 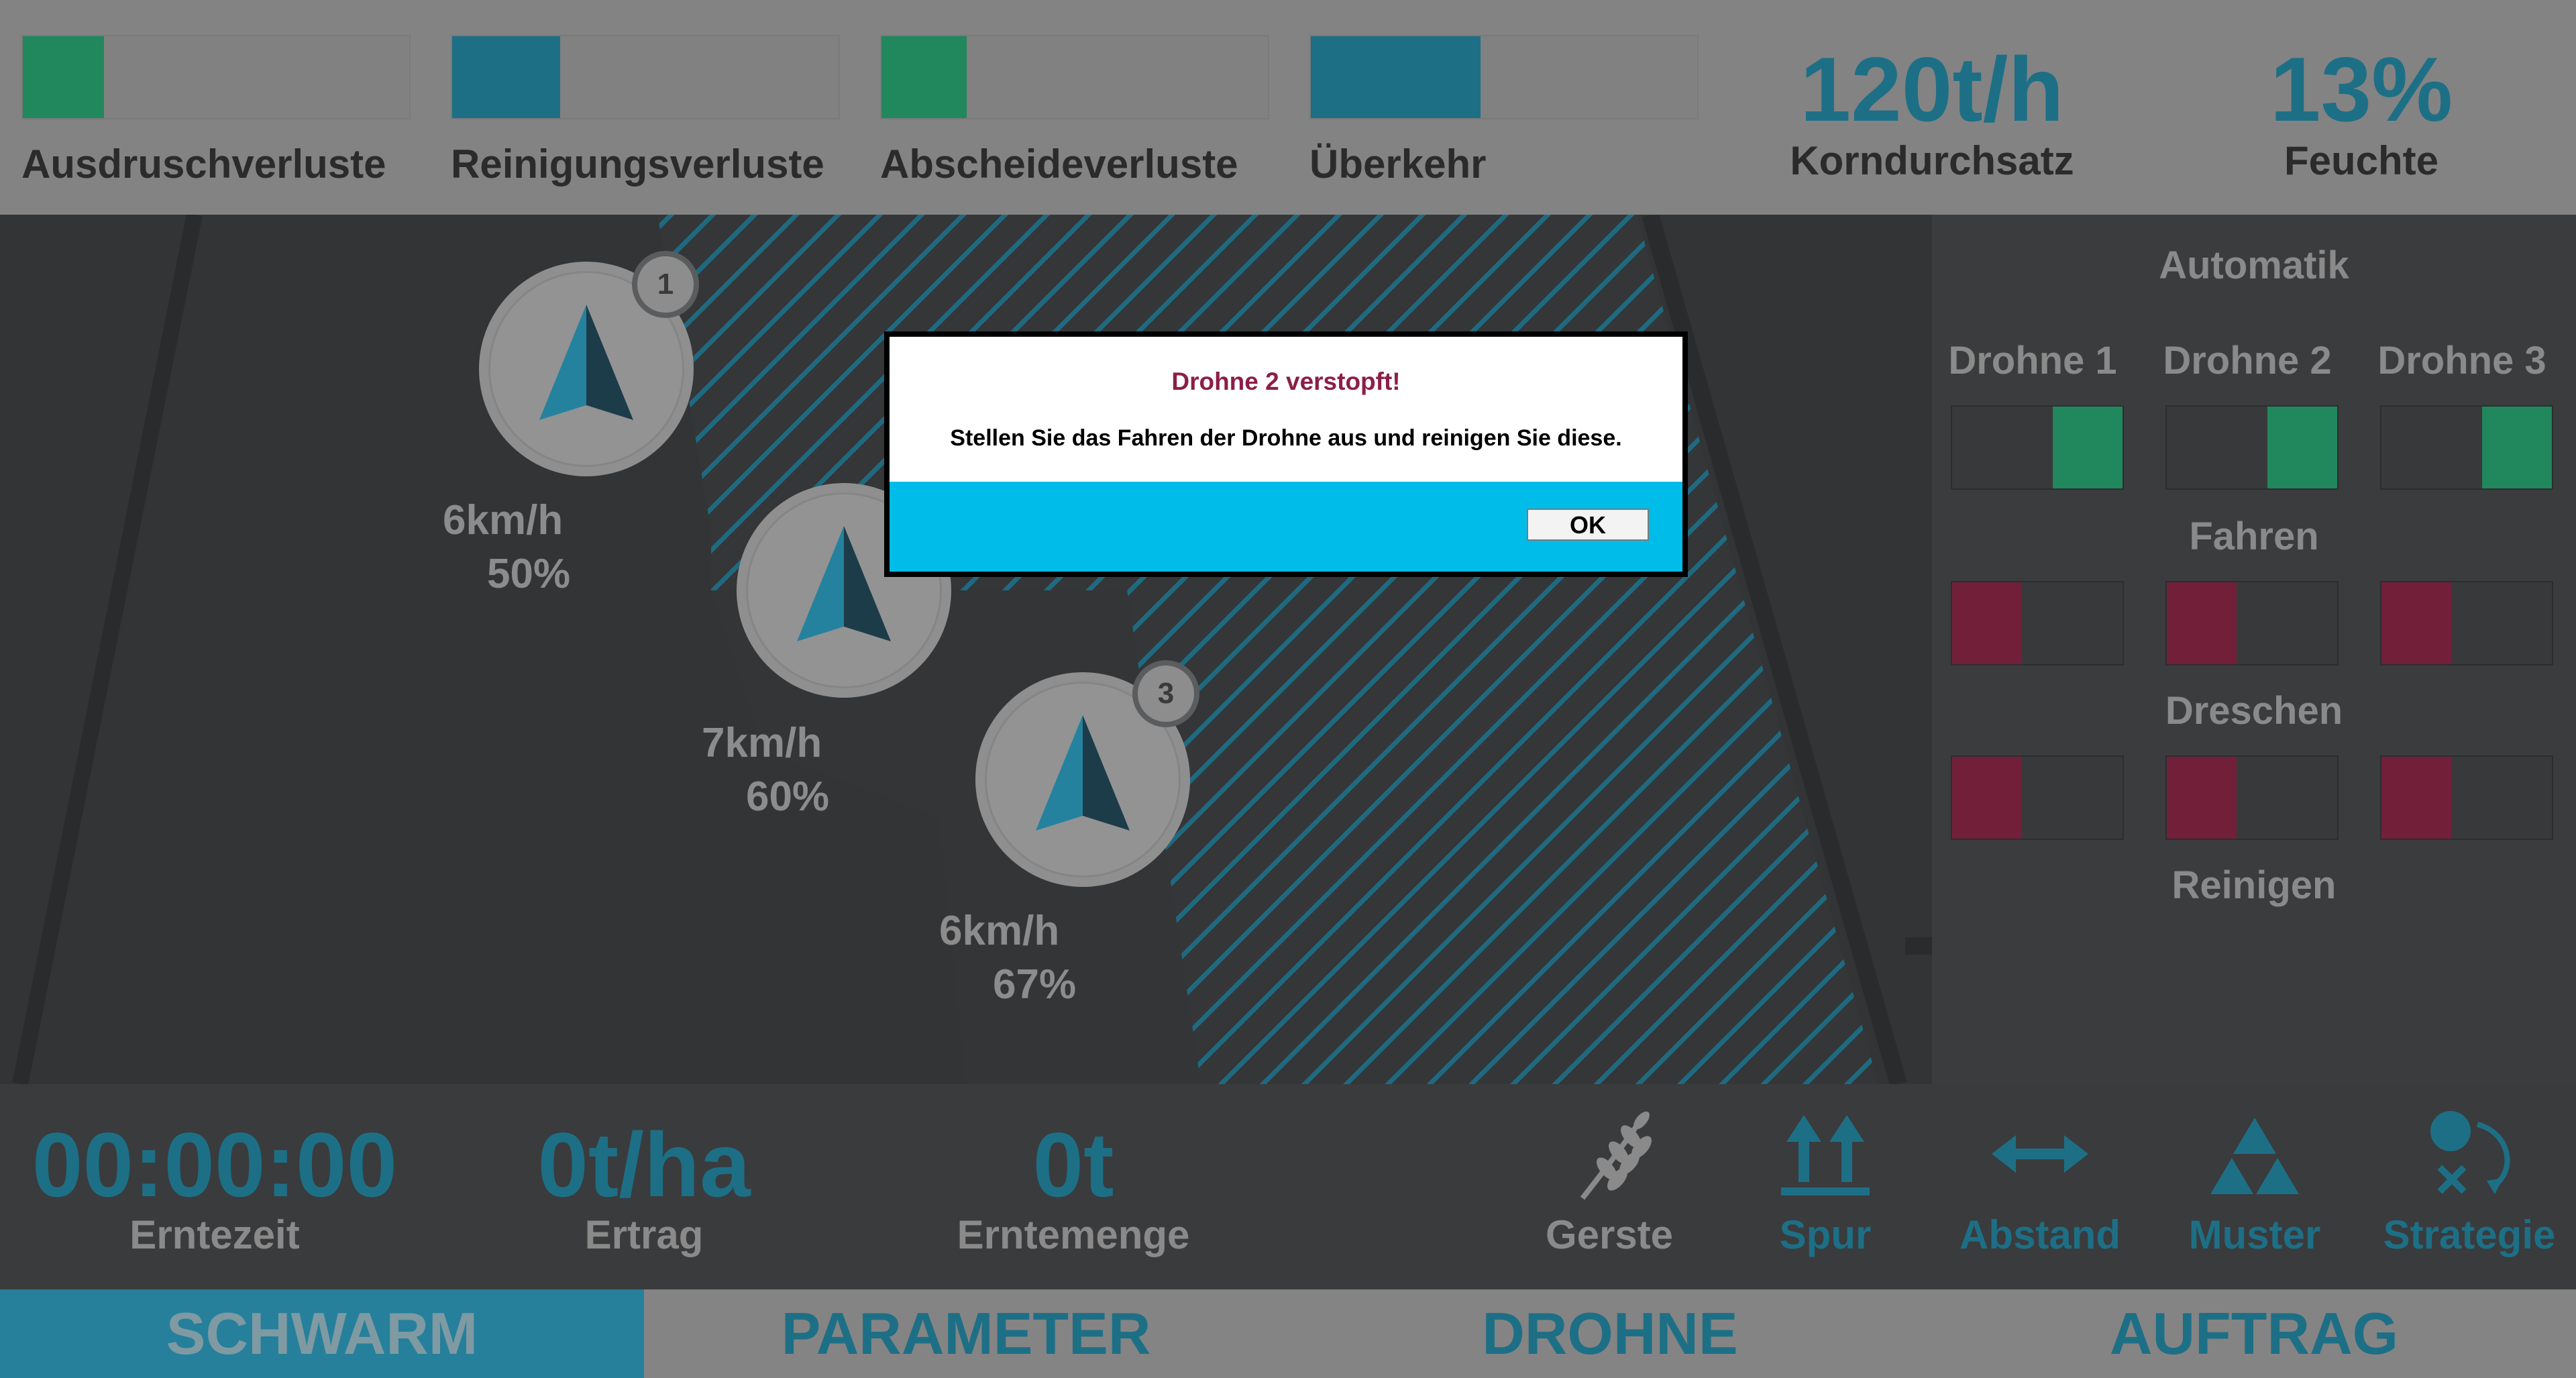 I want to click on moisture-label: Feuchte, so click(x=2361, y=160).